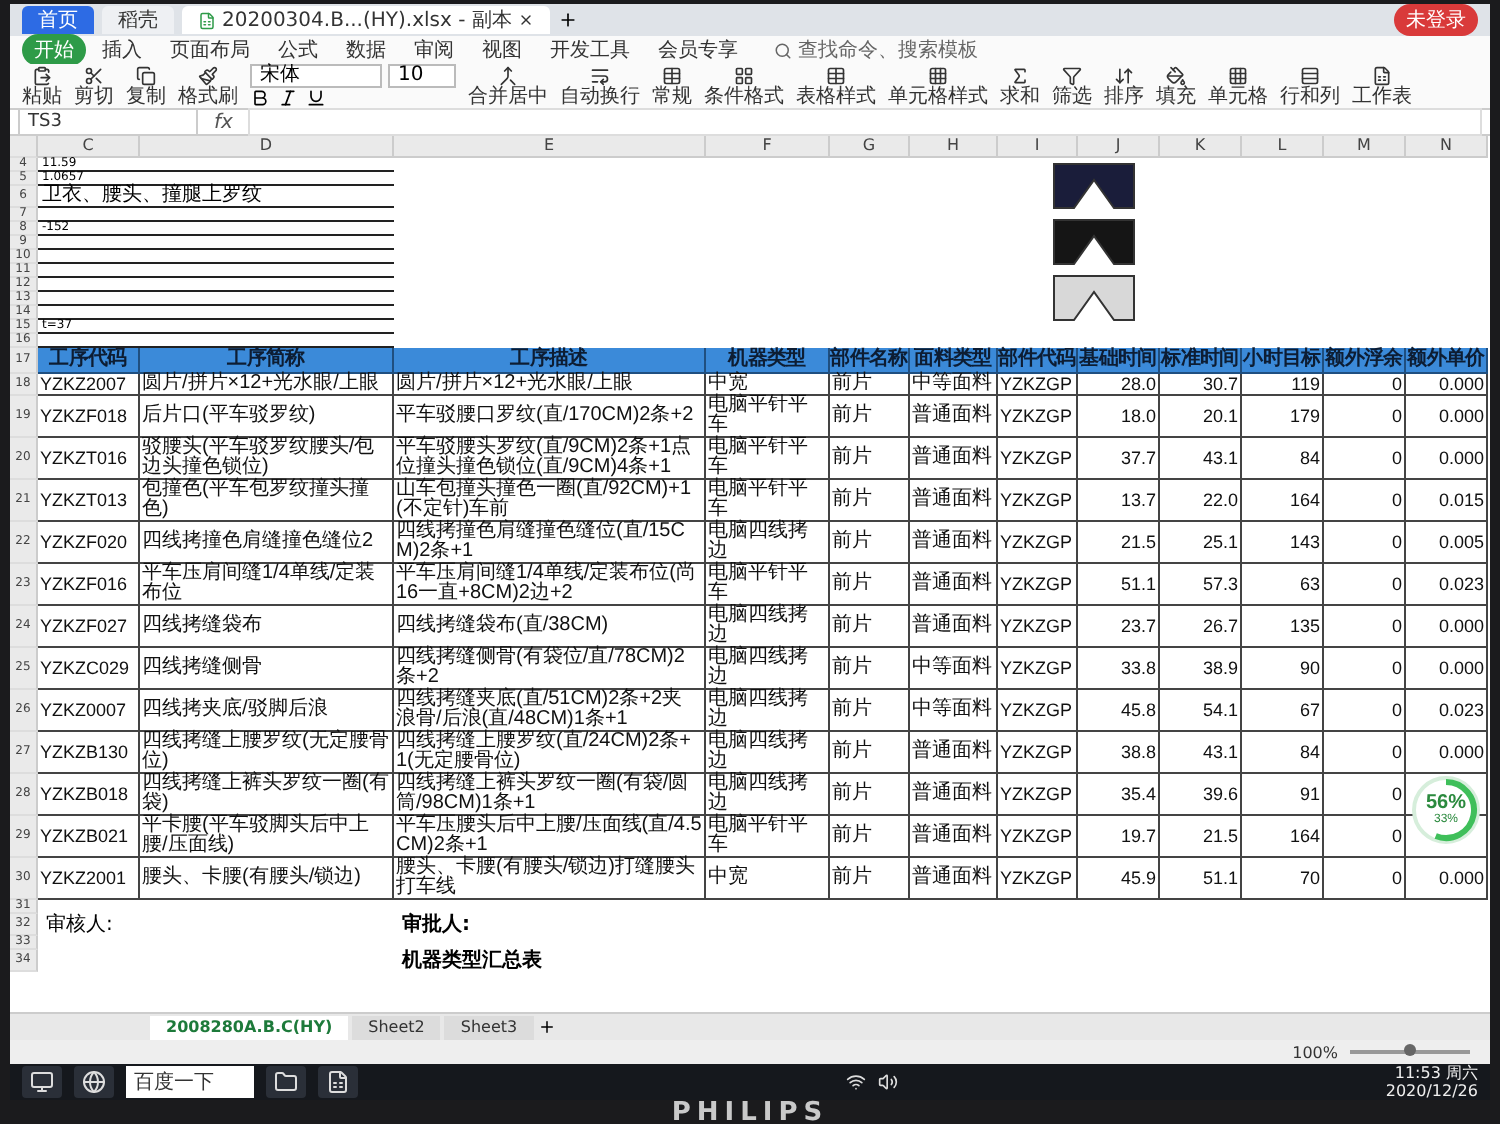 Image resolution: width=1500 pixels, height=1124 pixels. Describe the element at coordinates (836, 86) in the screenshot. I see `toolbar-button: 表格样式` at that location.